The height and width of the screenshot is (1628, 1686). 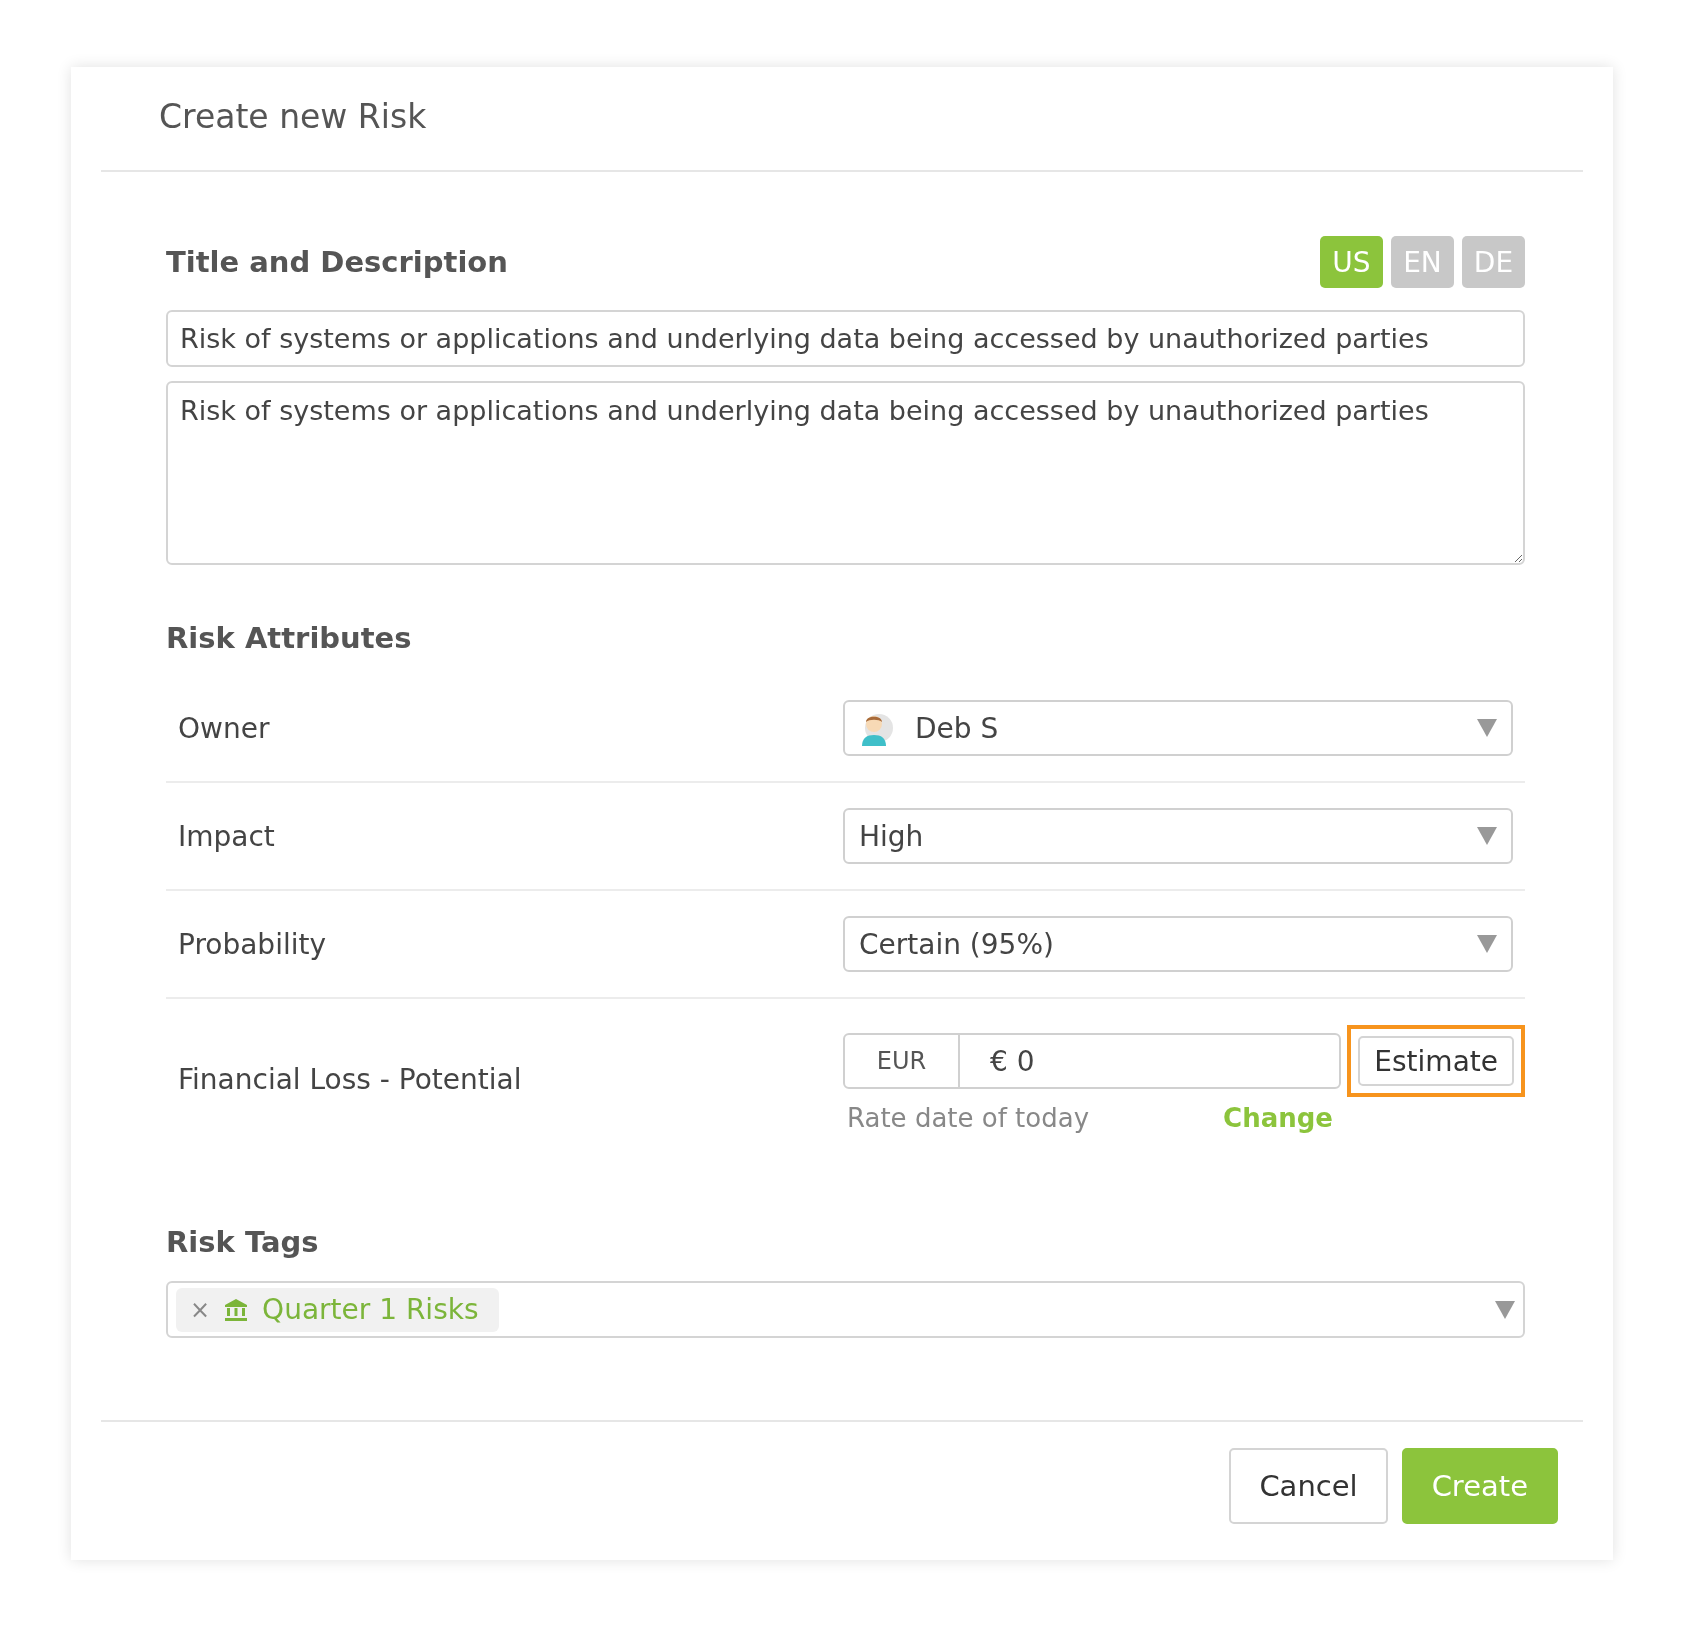 I want to click on currency-label: EUR, so click(x=902, y=1061).